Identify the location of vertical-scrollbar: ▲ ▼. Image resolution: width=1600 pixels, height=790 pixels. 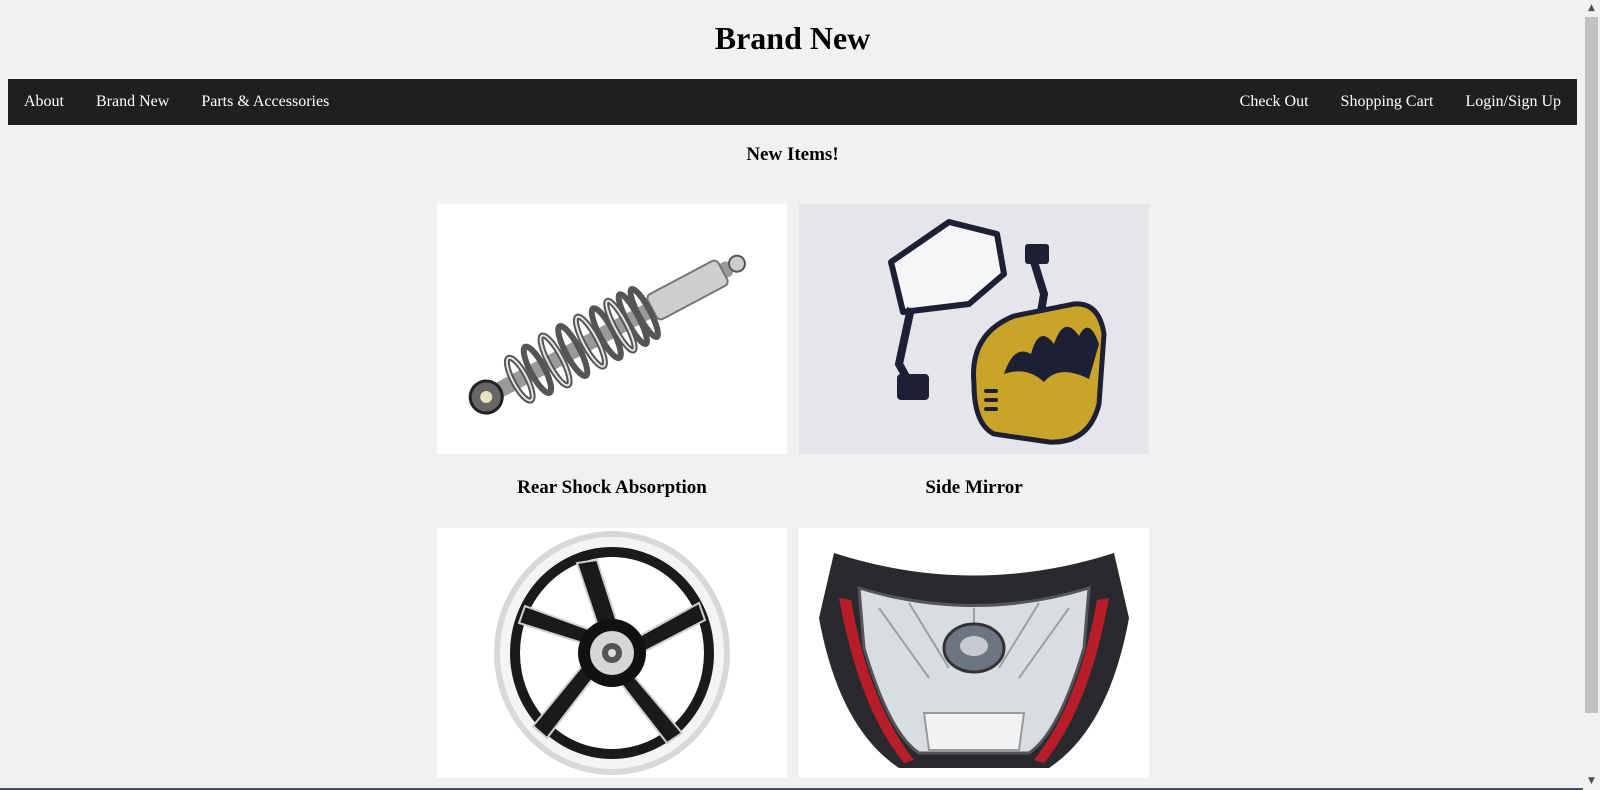
(1591, 395).